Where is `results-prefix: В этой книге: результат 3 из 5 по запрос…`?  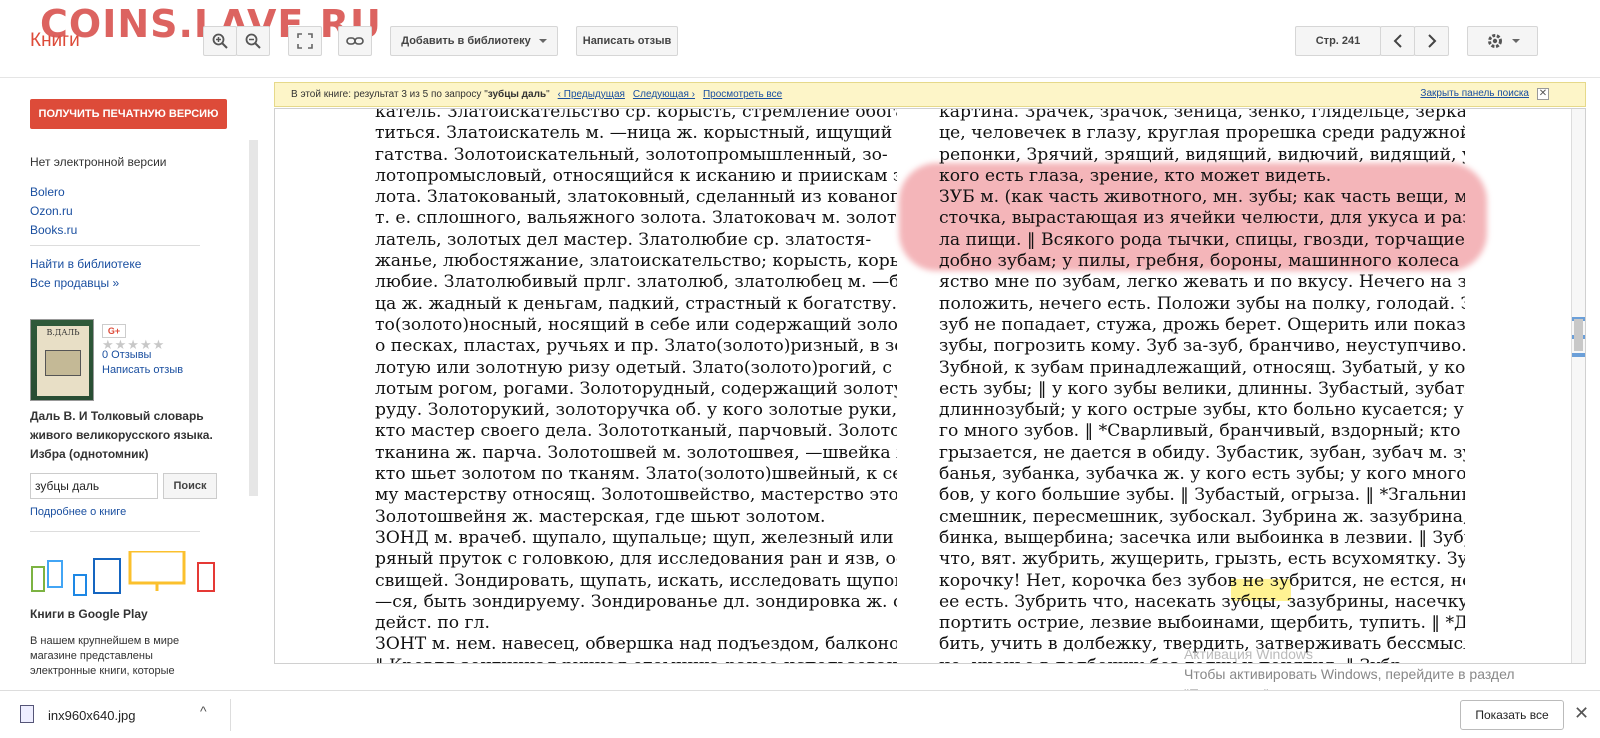 results-prefix: В этой книге: результат 3 из 5 по запрос… is located at coordinates (389, 94).